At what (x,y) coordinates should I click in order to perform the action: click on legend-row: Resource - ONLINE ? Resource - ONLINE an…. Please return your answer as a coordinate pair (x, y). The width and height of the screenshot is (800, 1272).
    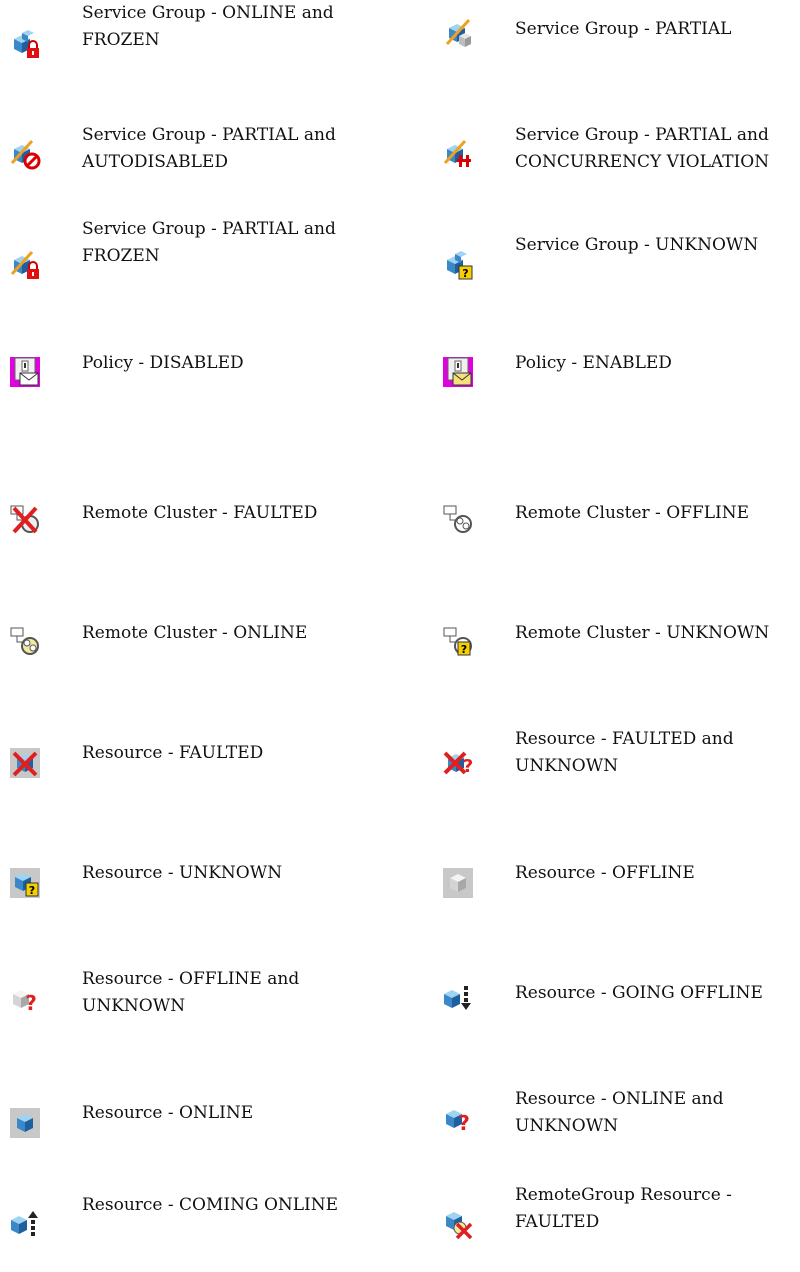
    Looking at the image, I should click on (400, 1126).